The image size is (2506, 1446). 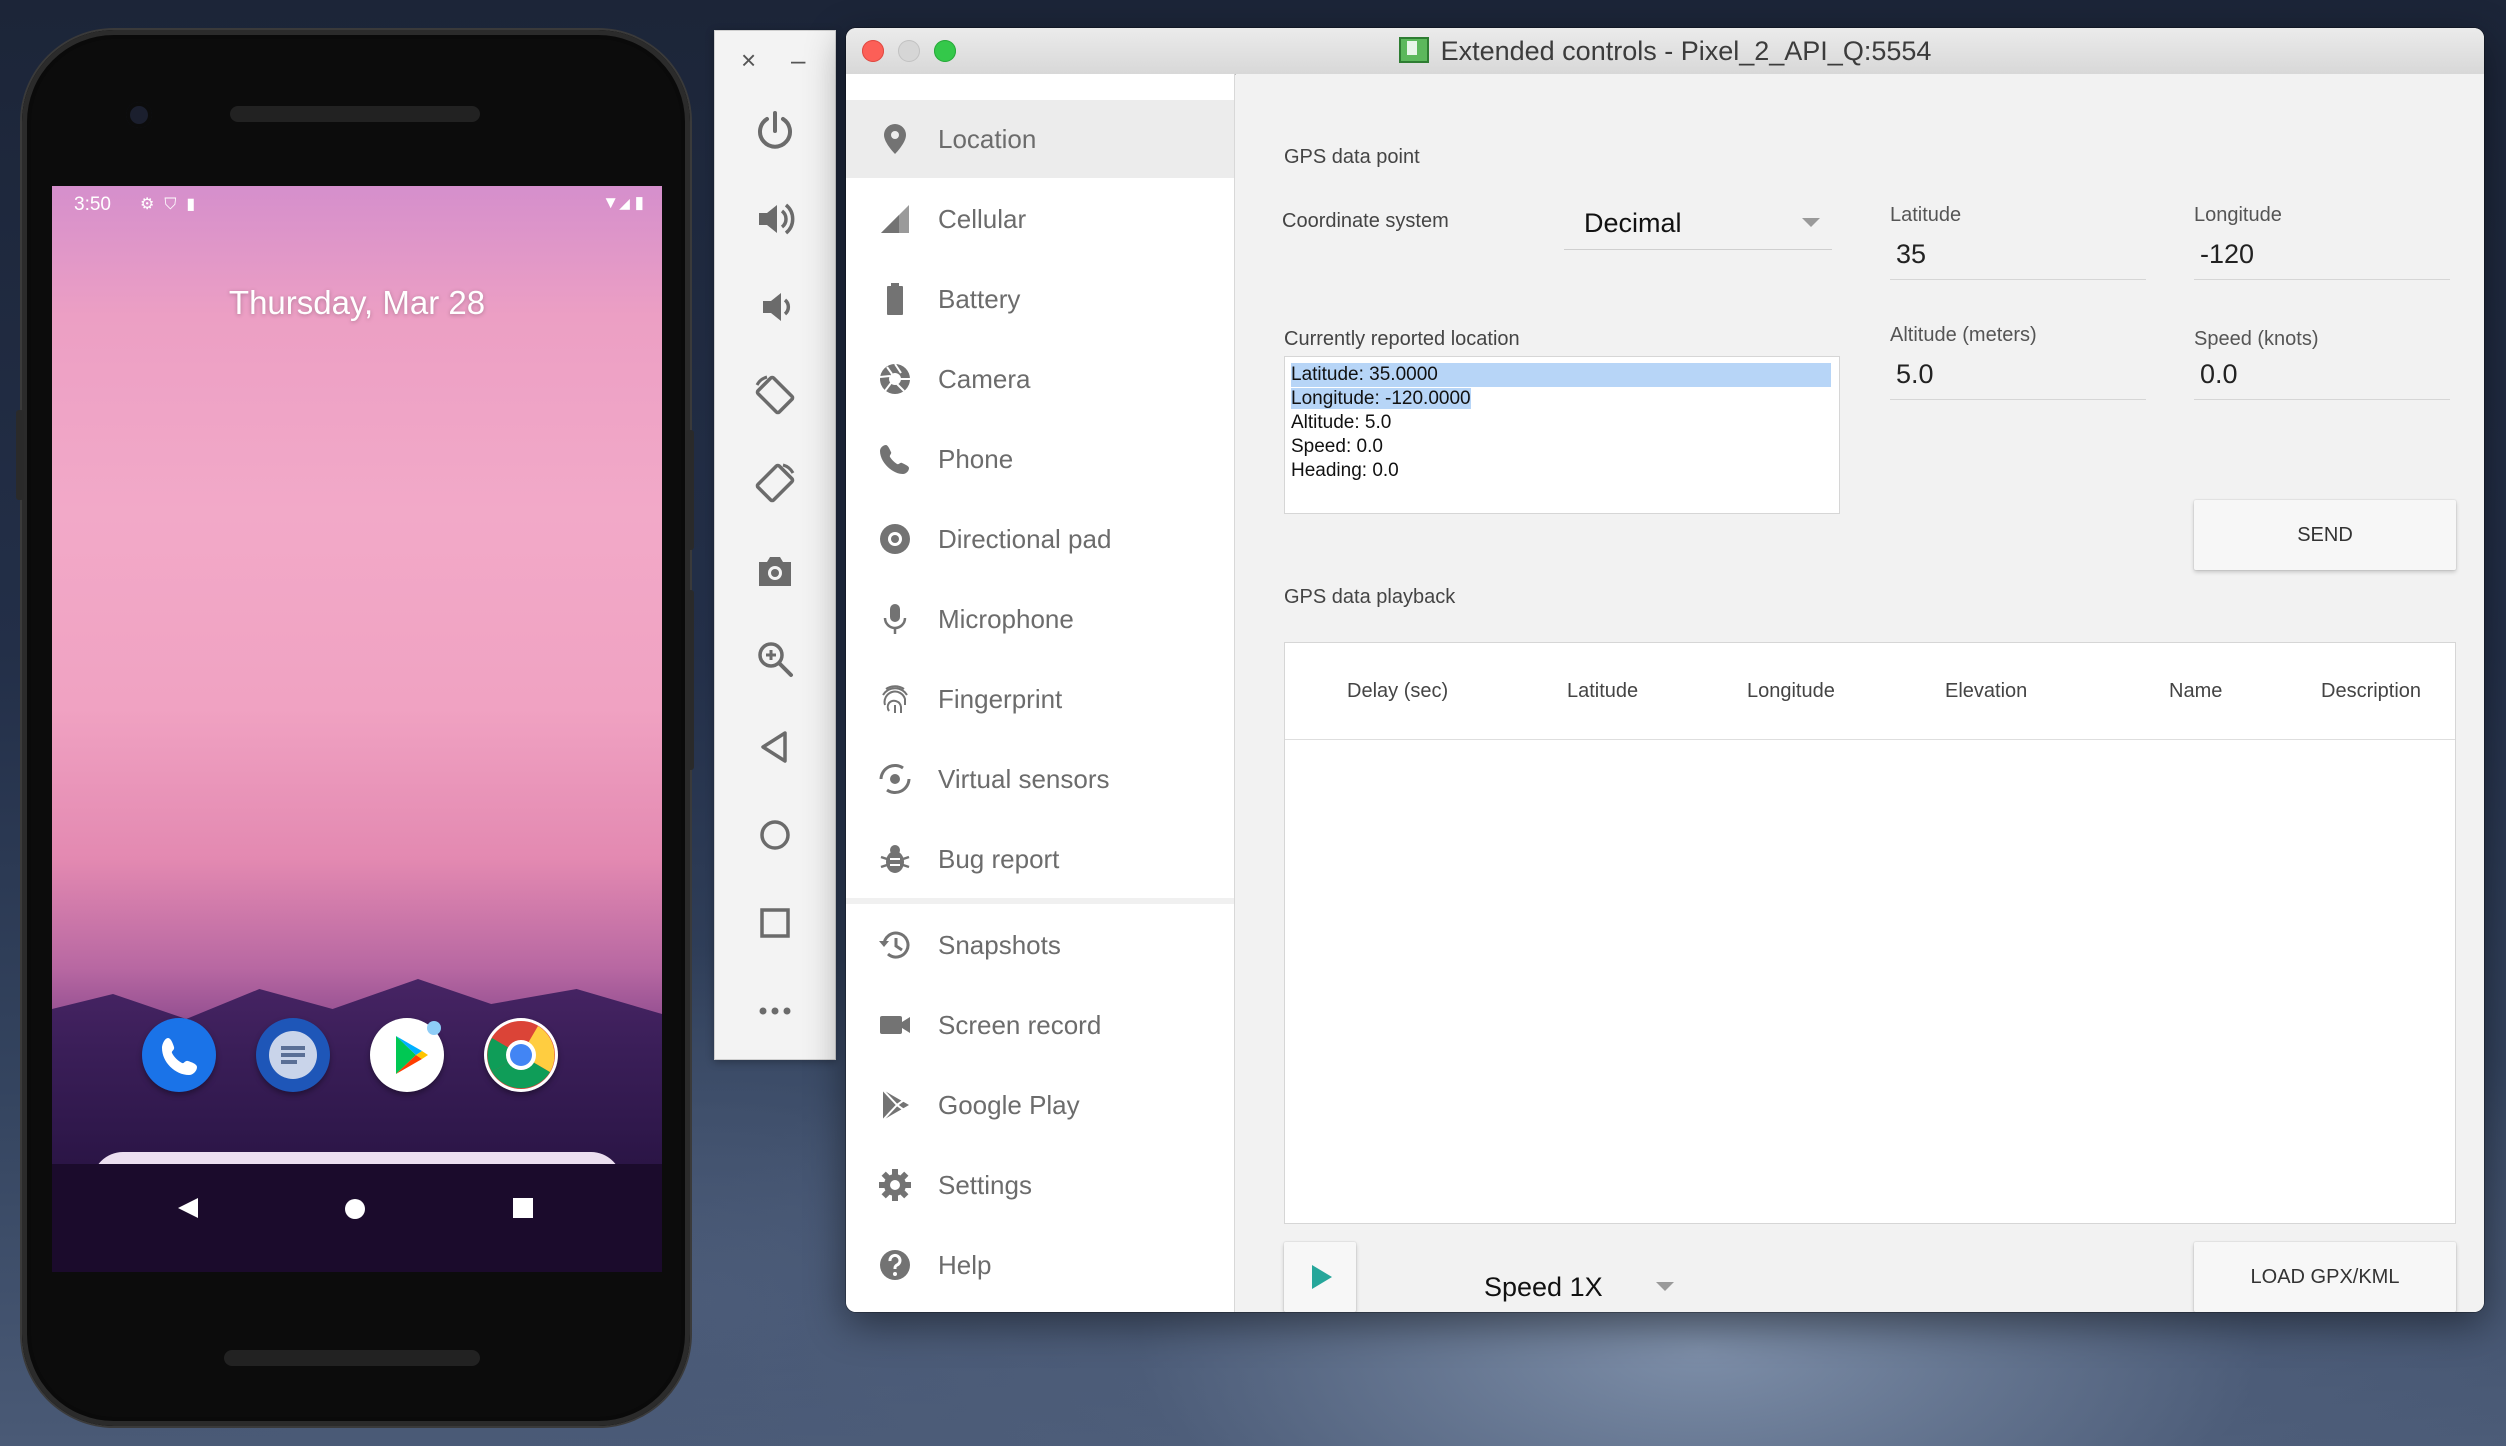 I want to click on messages-app-icon, so click(x=293, y=1055).